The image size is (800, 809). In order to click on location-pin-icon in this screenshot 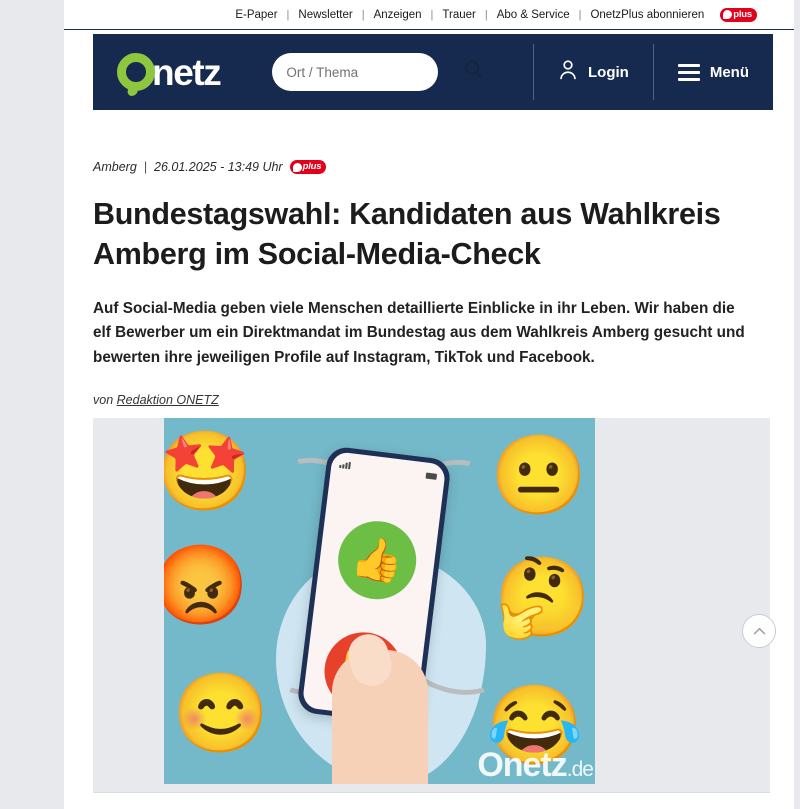, I will do `click(136, 74)`.